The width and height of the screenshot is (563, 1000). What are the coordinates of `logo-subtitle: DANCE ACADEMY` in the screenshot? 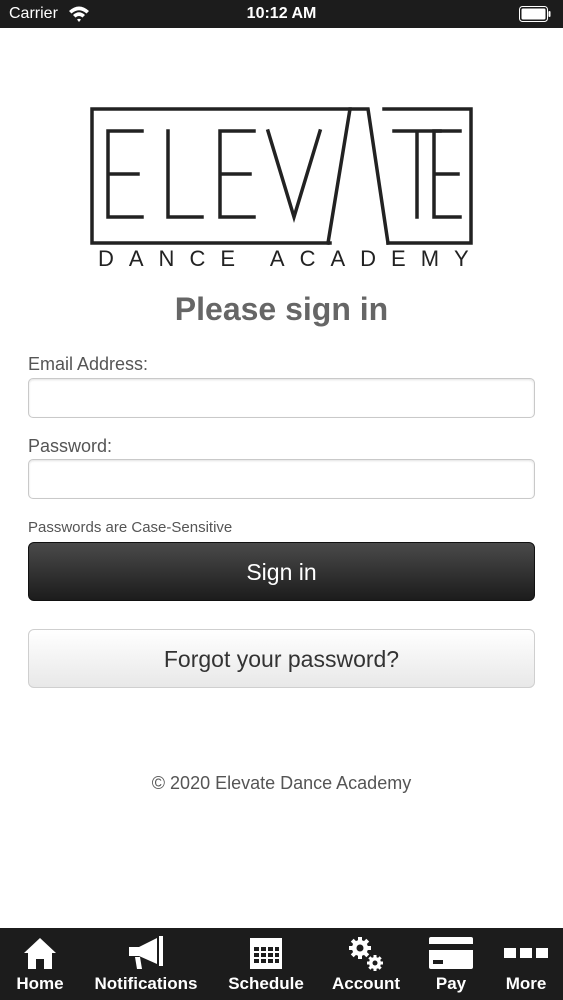 It's located at (291, 258).